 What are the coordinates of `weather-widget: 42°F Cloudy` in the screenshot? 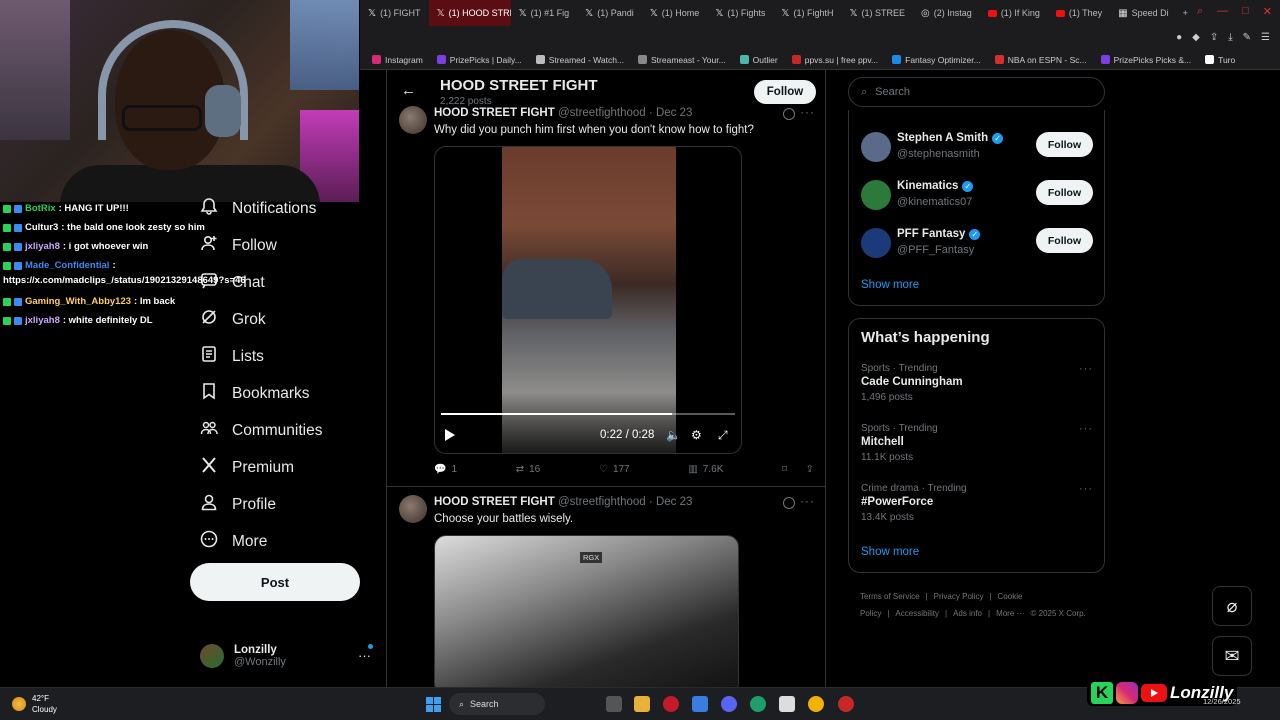 It's located at (34, 704).